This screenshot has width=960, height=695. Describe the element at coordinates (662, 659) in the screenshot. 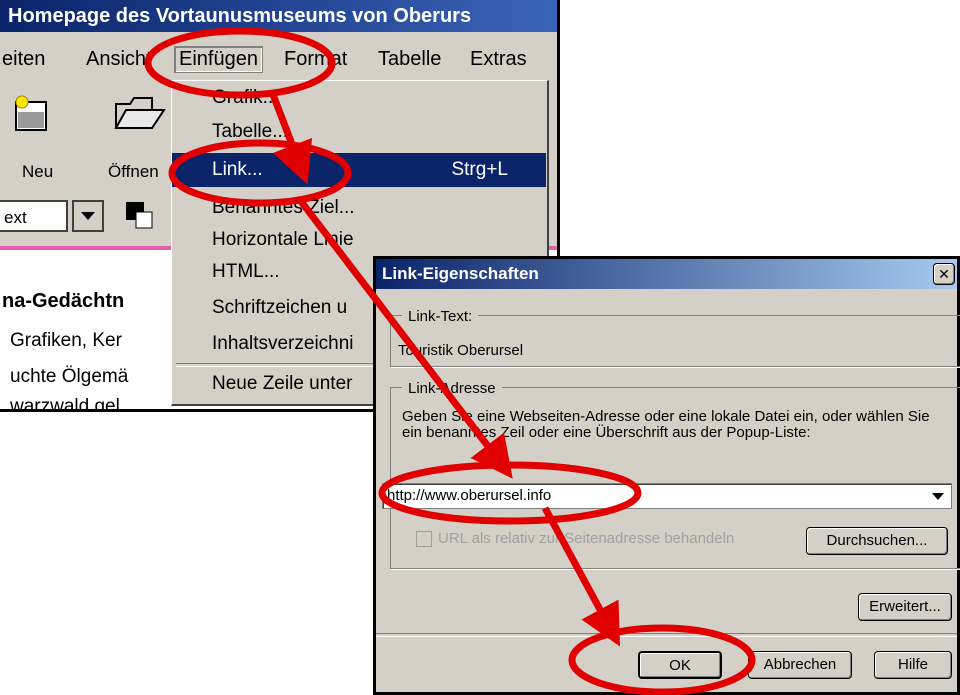

I see `annotation-circle-ok` at that location.